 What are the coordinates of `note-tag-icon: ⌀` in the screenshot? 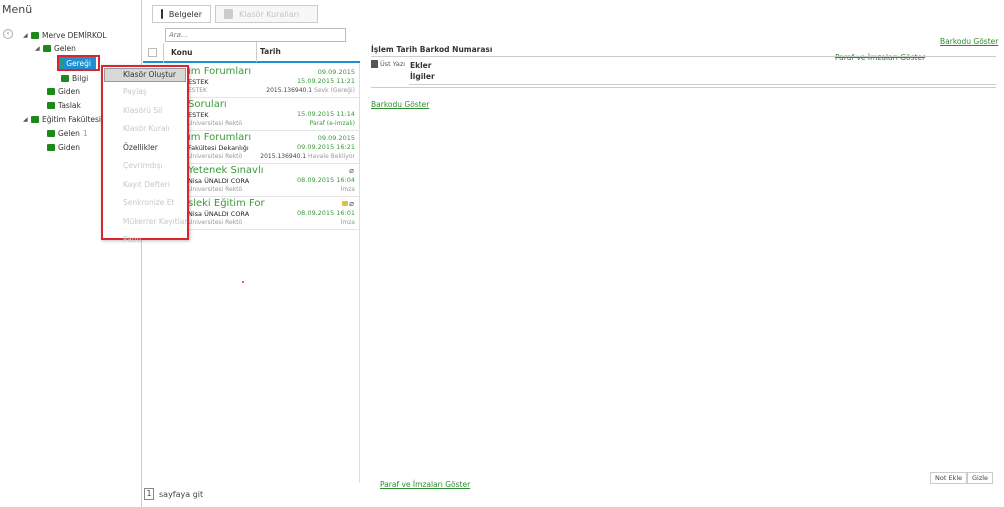 It's located at (348, 203).